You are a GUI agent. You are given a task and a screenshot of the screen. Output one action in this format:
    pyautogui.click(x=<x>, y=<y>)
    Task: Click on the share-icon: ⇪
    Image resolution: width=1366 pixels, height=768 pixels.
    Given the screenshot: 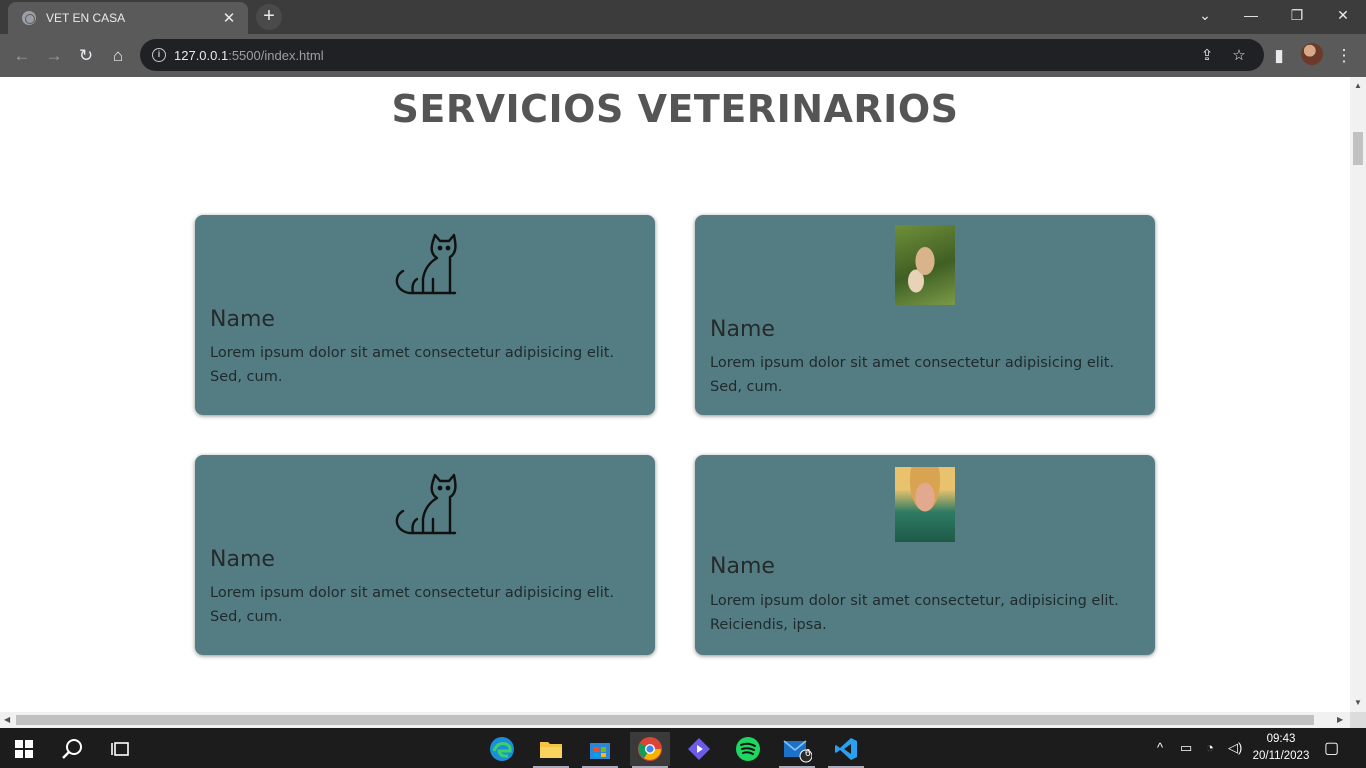 What is the action you would take?
    pyautogui.click(x=1207, y=55)
    